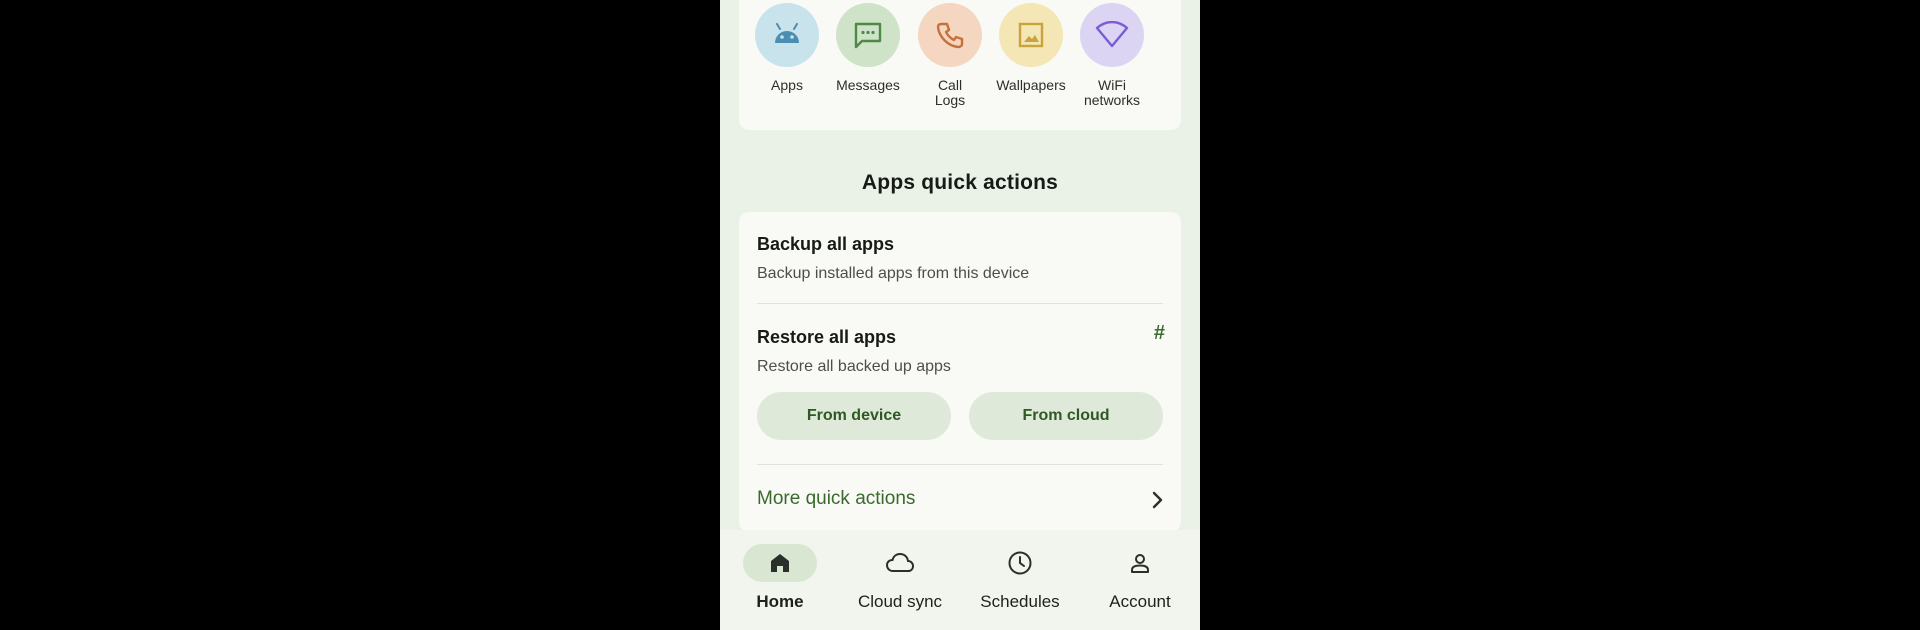 This screenshot has height=630, width=1920. What do you see at coordinates (868, 85) in the screenshot?
I see `category-label: Messages` at bounding box center [868, 85].